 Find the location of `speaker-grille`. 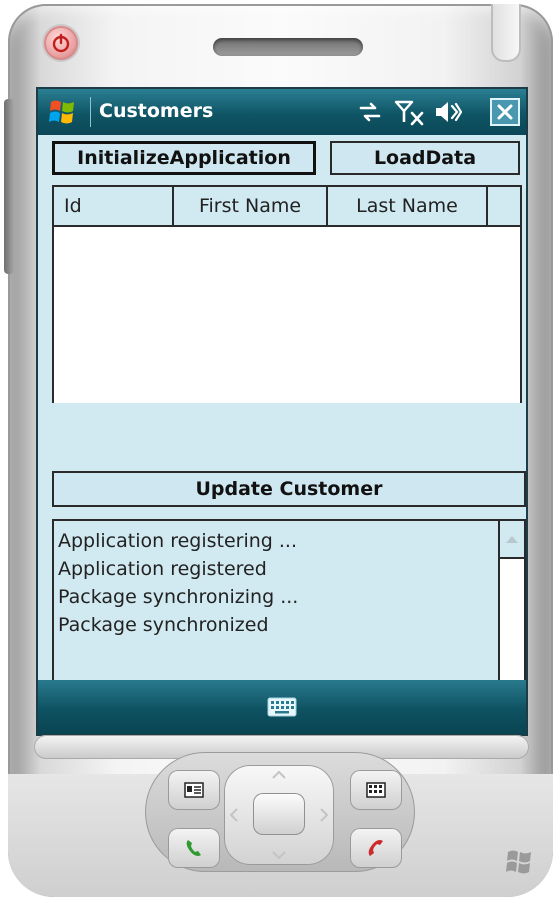

speaker-grille is located at coordinates (288, 47).